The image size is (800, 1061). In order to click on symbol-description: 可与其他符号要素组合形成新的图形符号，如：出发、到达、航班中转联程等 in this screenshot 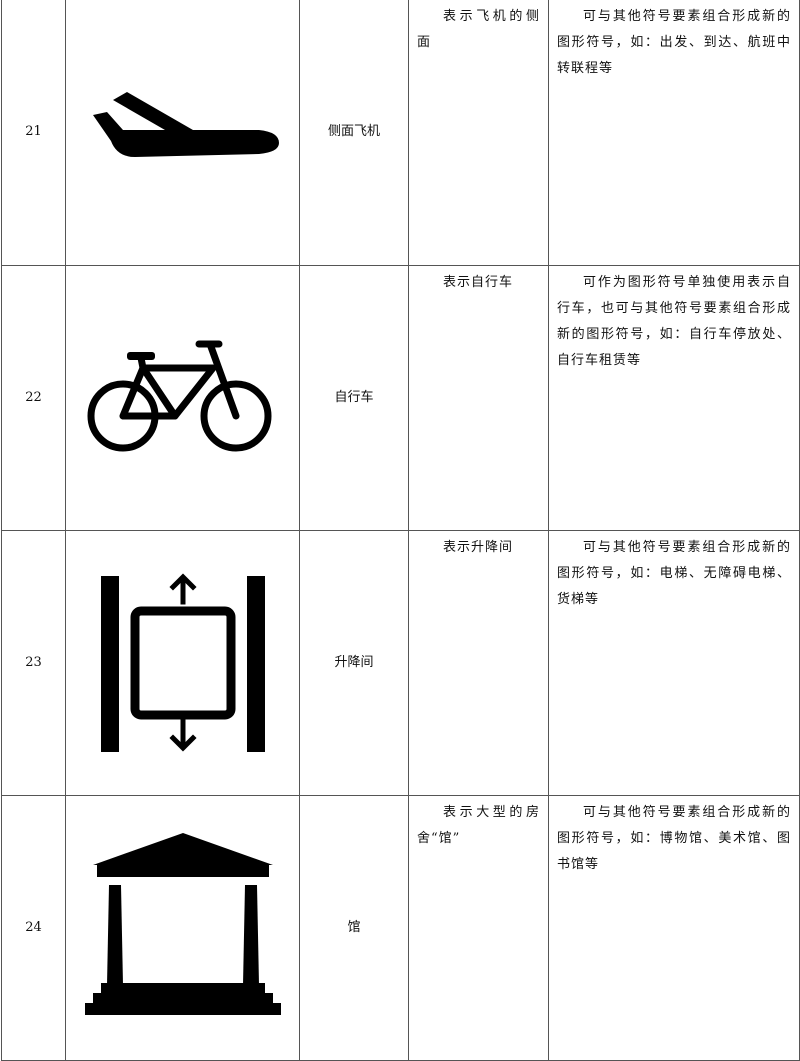, I will do `click(674, 133)`.